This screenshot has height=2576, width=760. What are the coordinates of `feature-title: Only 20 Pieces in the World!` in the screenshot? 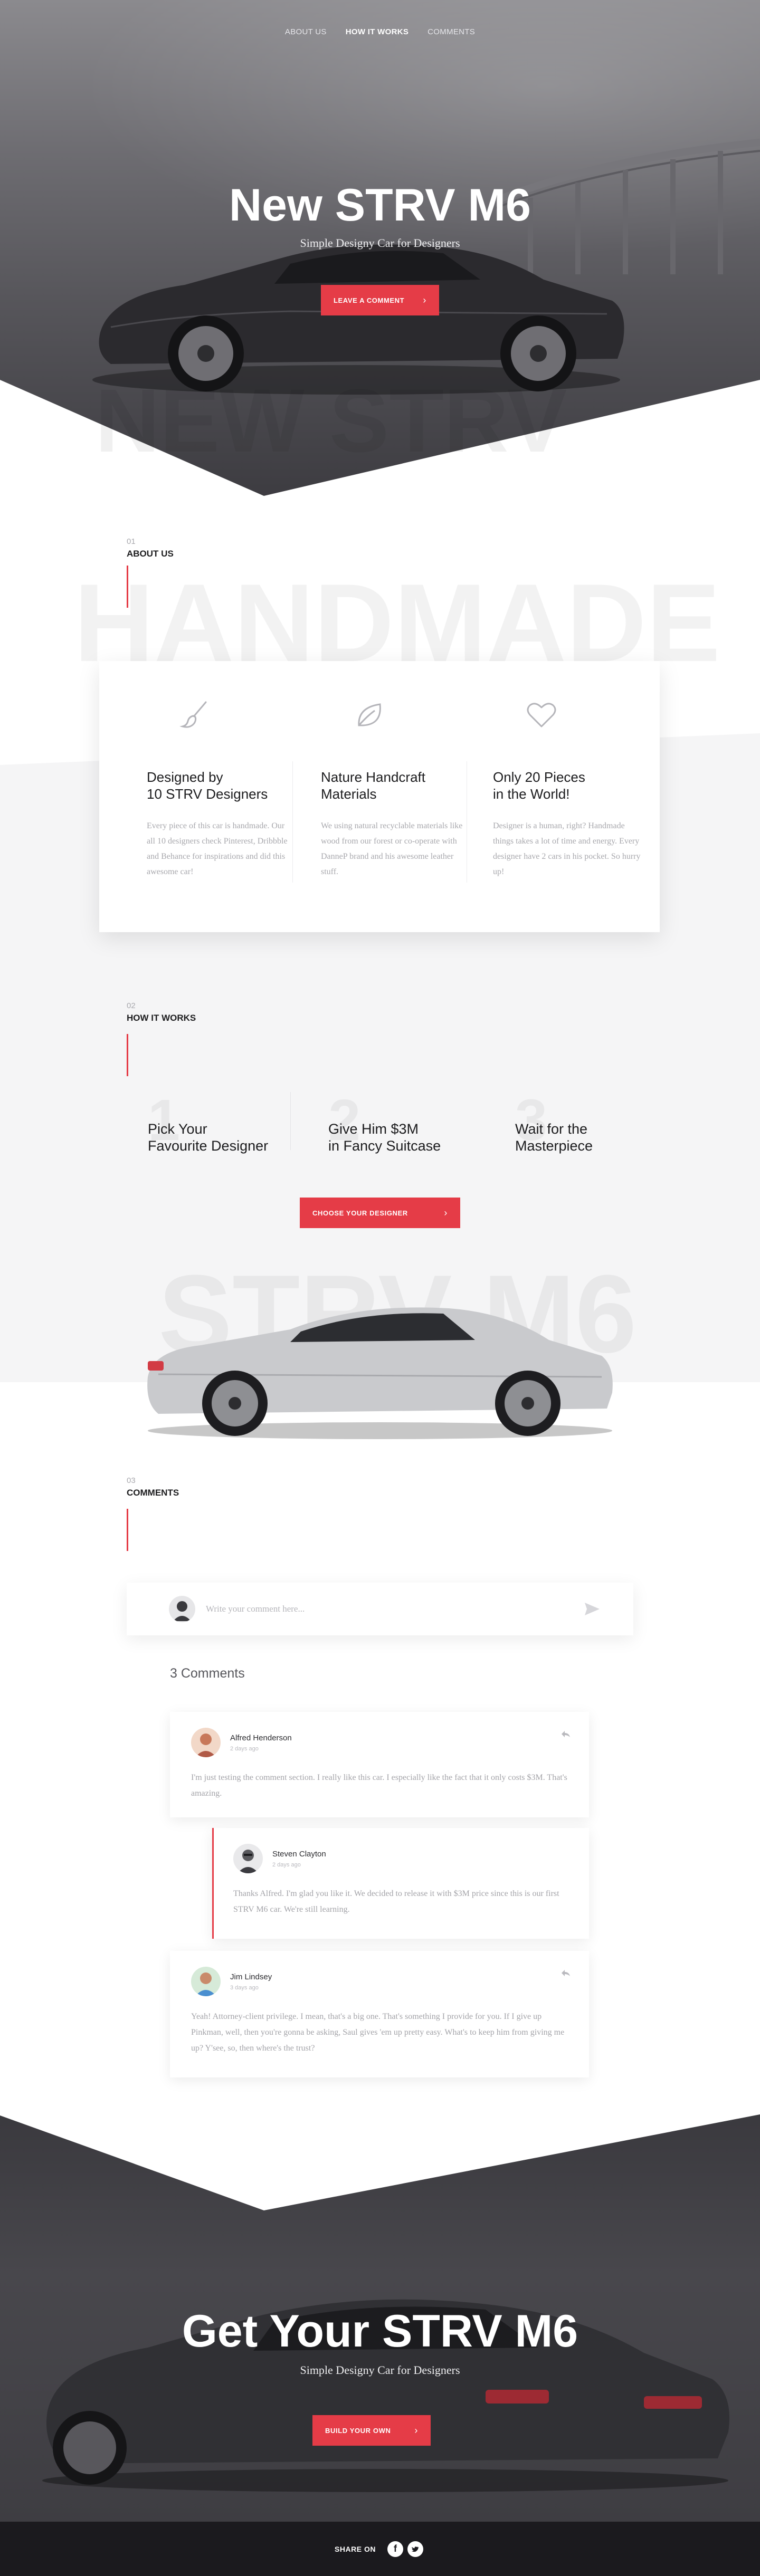 It's located at (539, 785).